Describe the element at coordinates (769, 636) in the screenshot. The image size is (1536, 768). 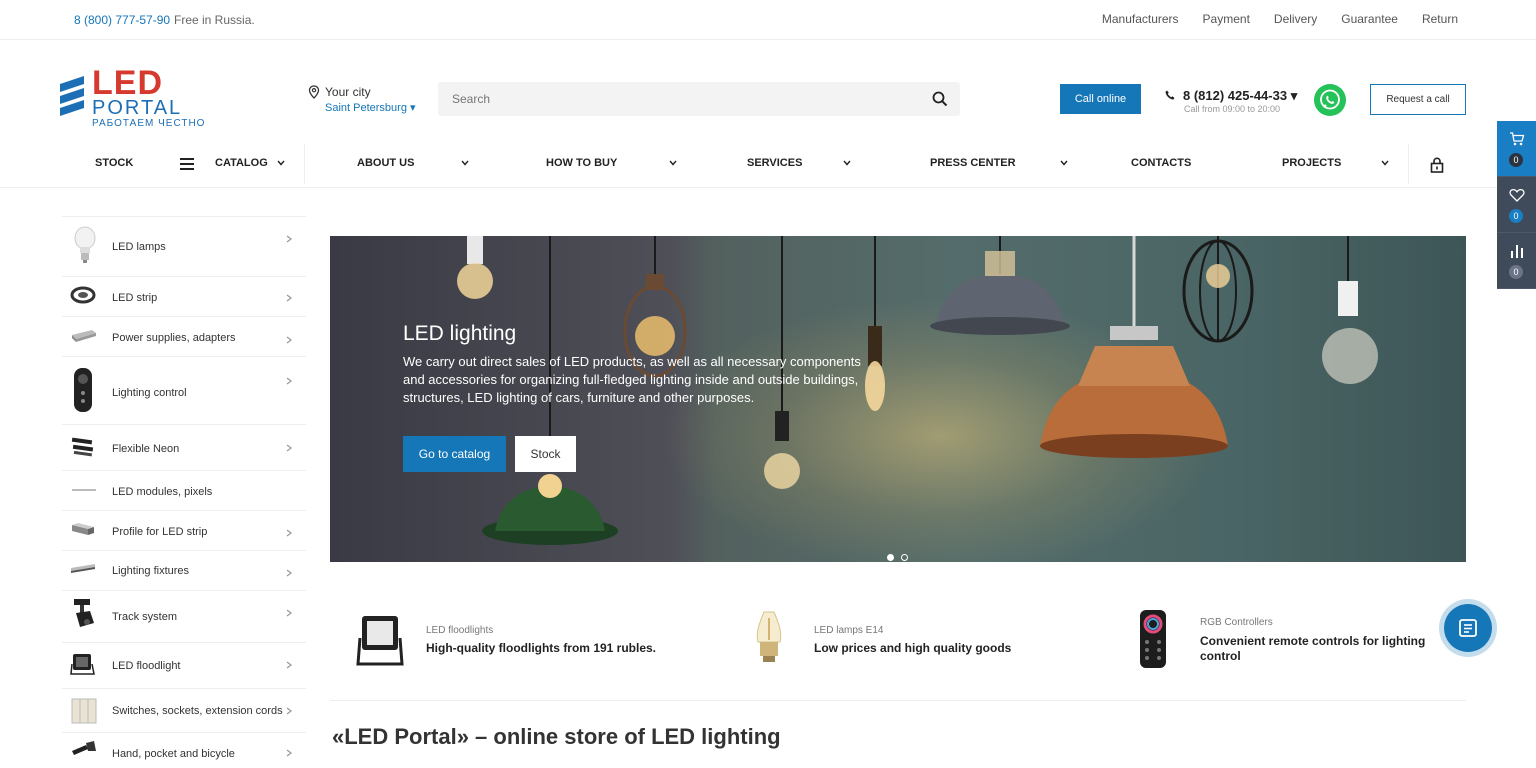
I see `candle-bulb-icon` at that location.